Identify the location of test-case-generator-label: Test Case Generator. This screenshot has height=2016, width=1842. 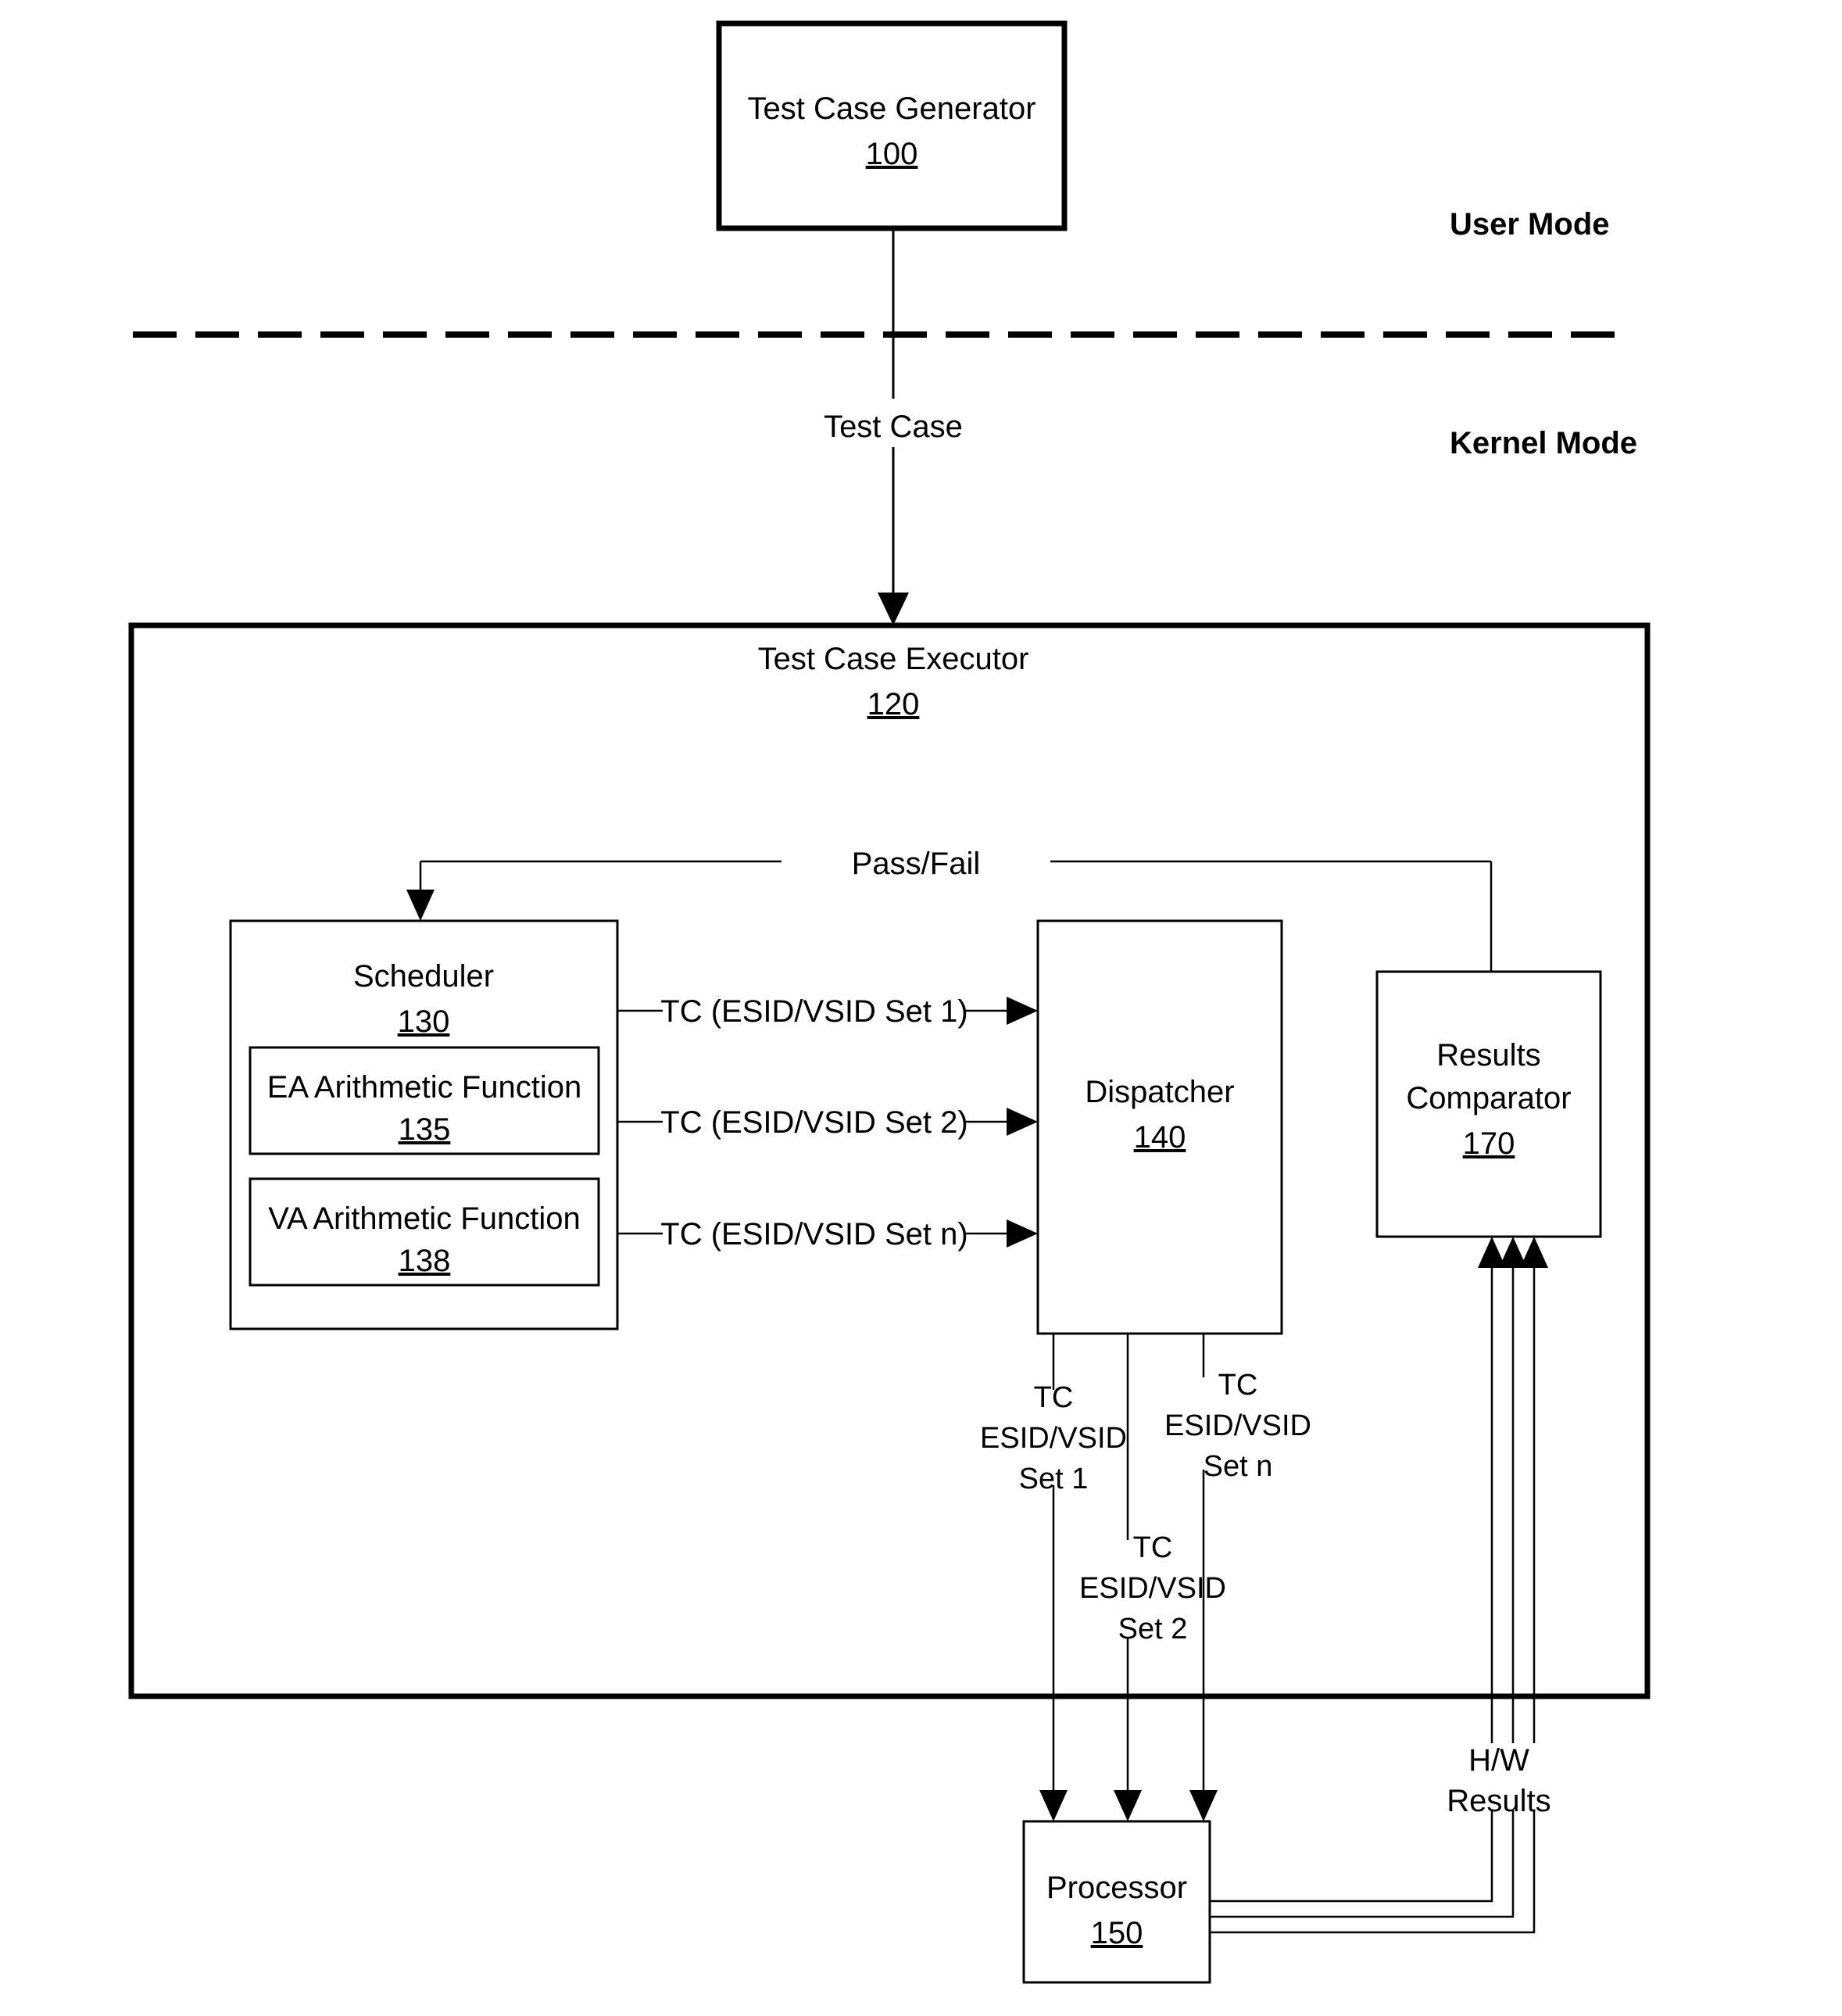
(891, 108).